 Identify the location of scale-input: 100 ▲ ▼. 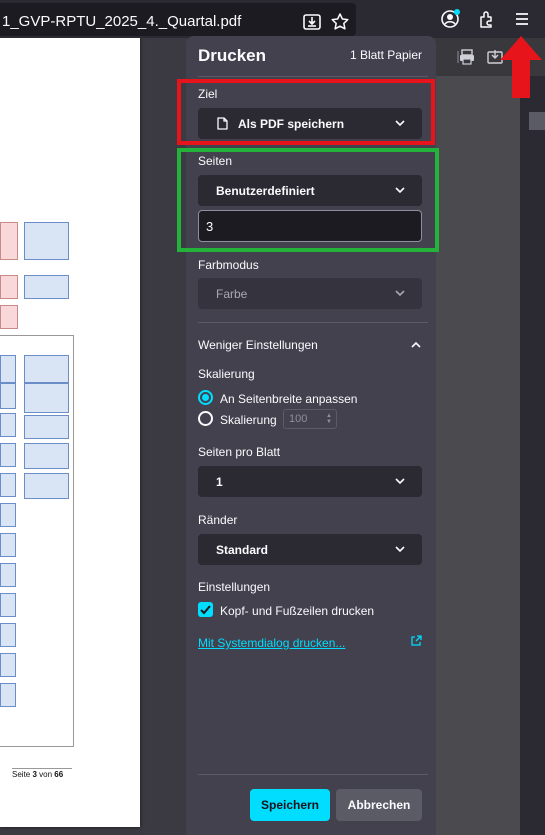
(310, 419).